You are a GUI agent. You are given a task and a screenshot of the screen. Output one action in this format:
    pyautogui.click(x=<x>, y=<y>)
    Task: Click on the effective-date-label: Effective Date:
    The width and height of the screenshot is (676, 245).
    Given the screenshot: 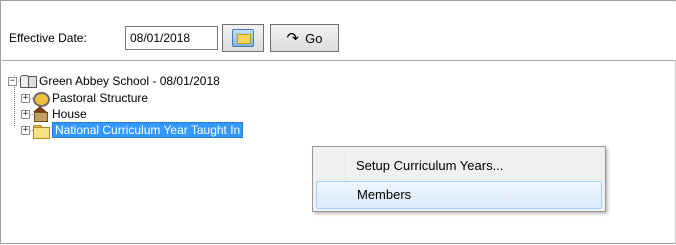 What is the action you would take?
    pyautogui.click(x=48, y=38)
    